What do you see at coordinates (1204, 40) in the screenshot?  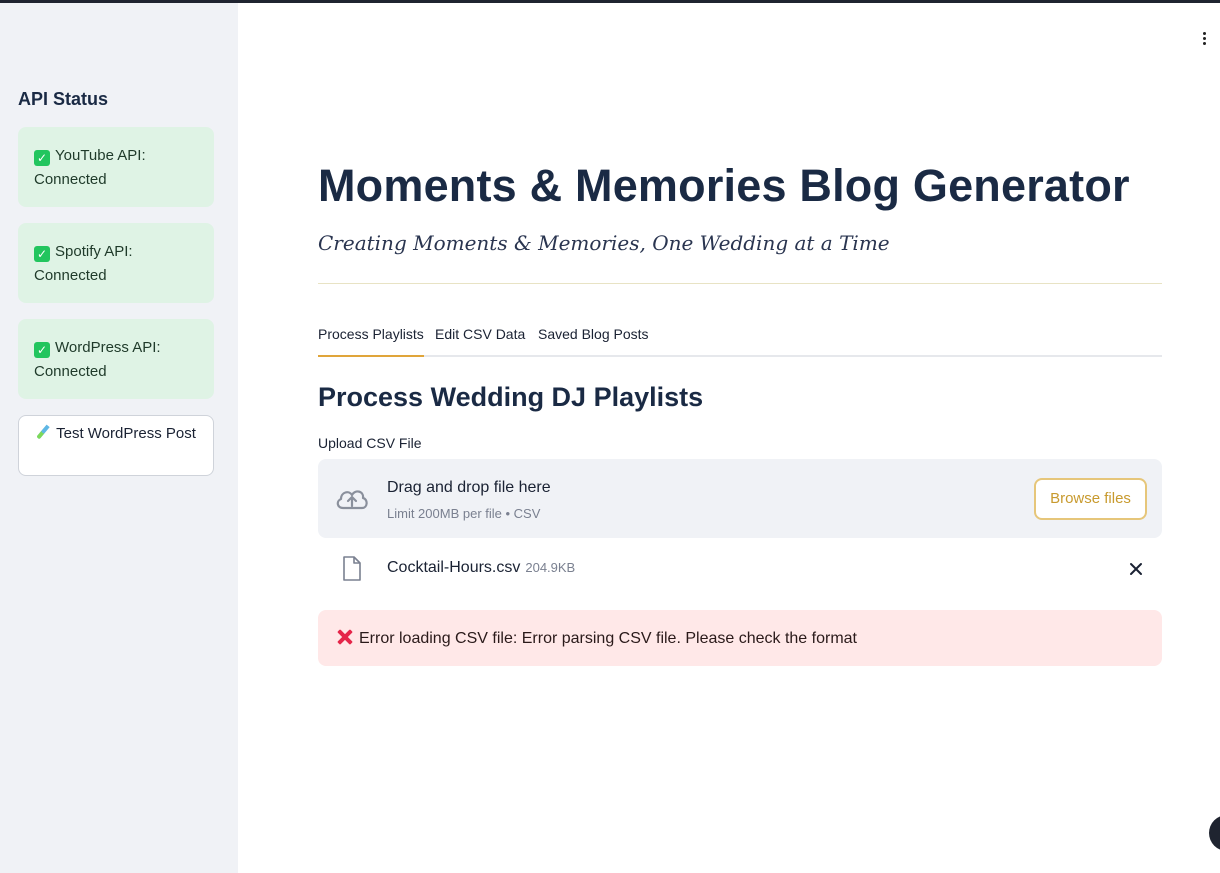 I see `main-menu-icon` at bounding box center [1204, 40].